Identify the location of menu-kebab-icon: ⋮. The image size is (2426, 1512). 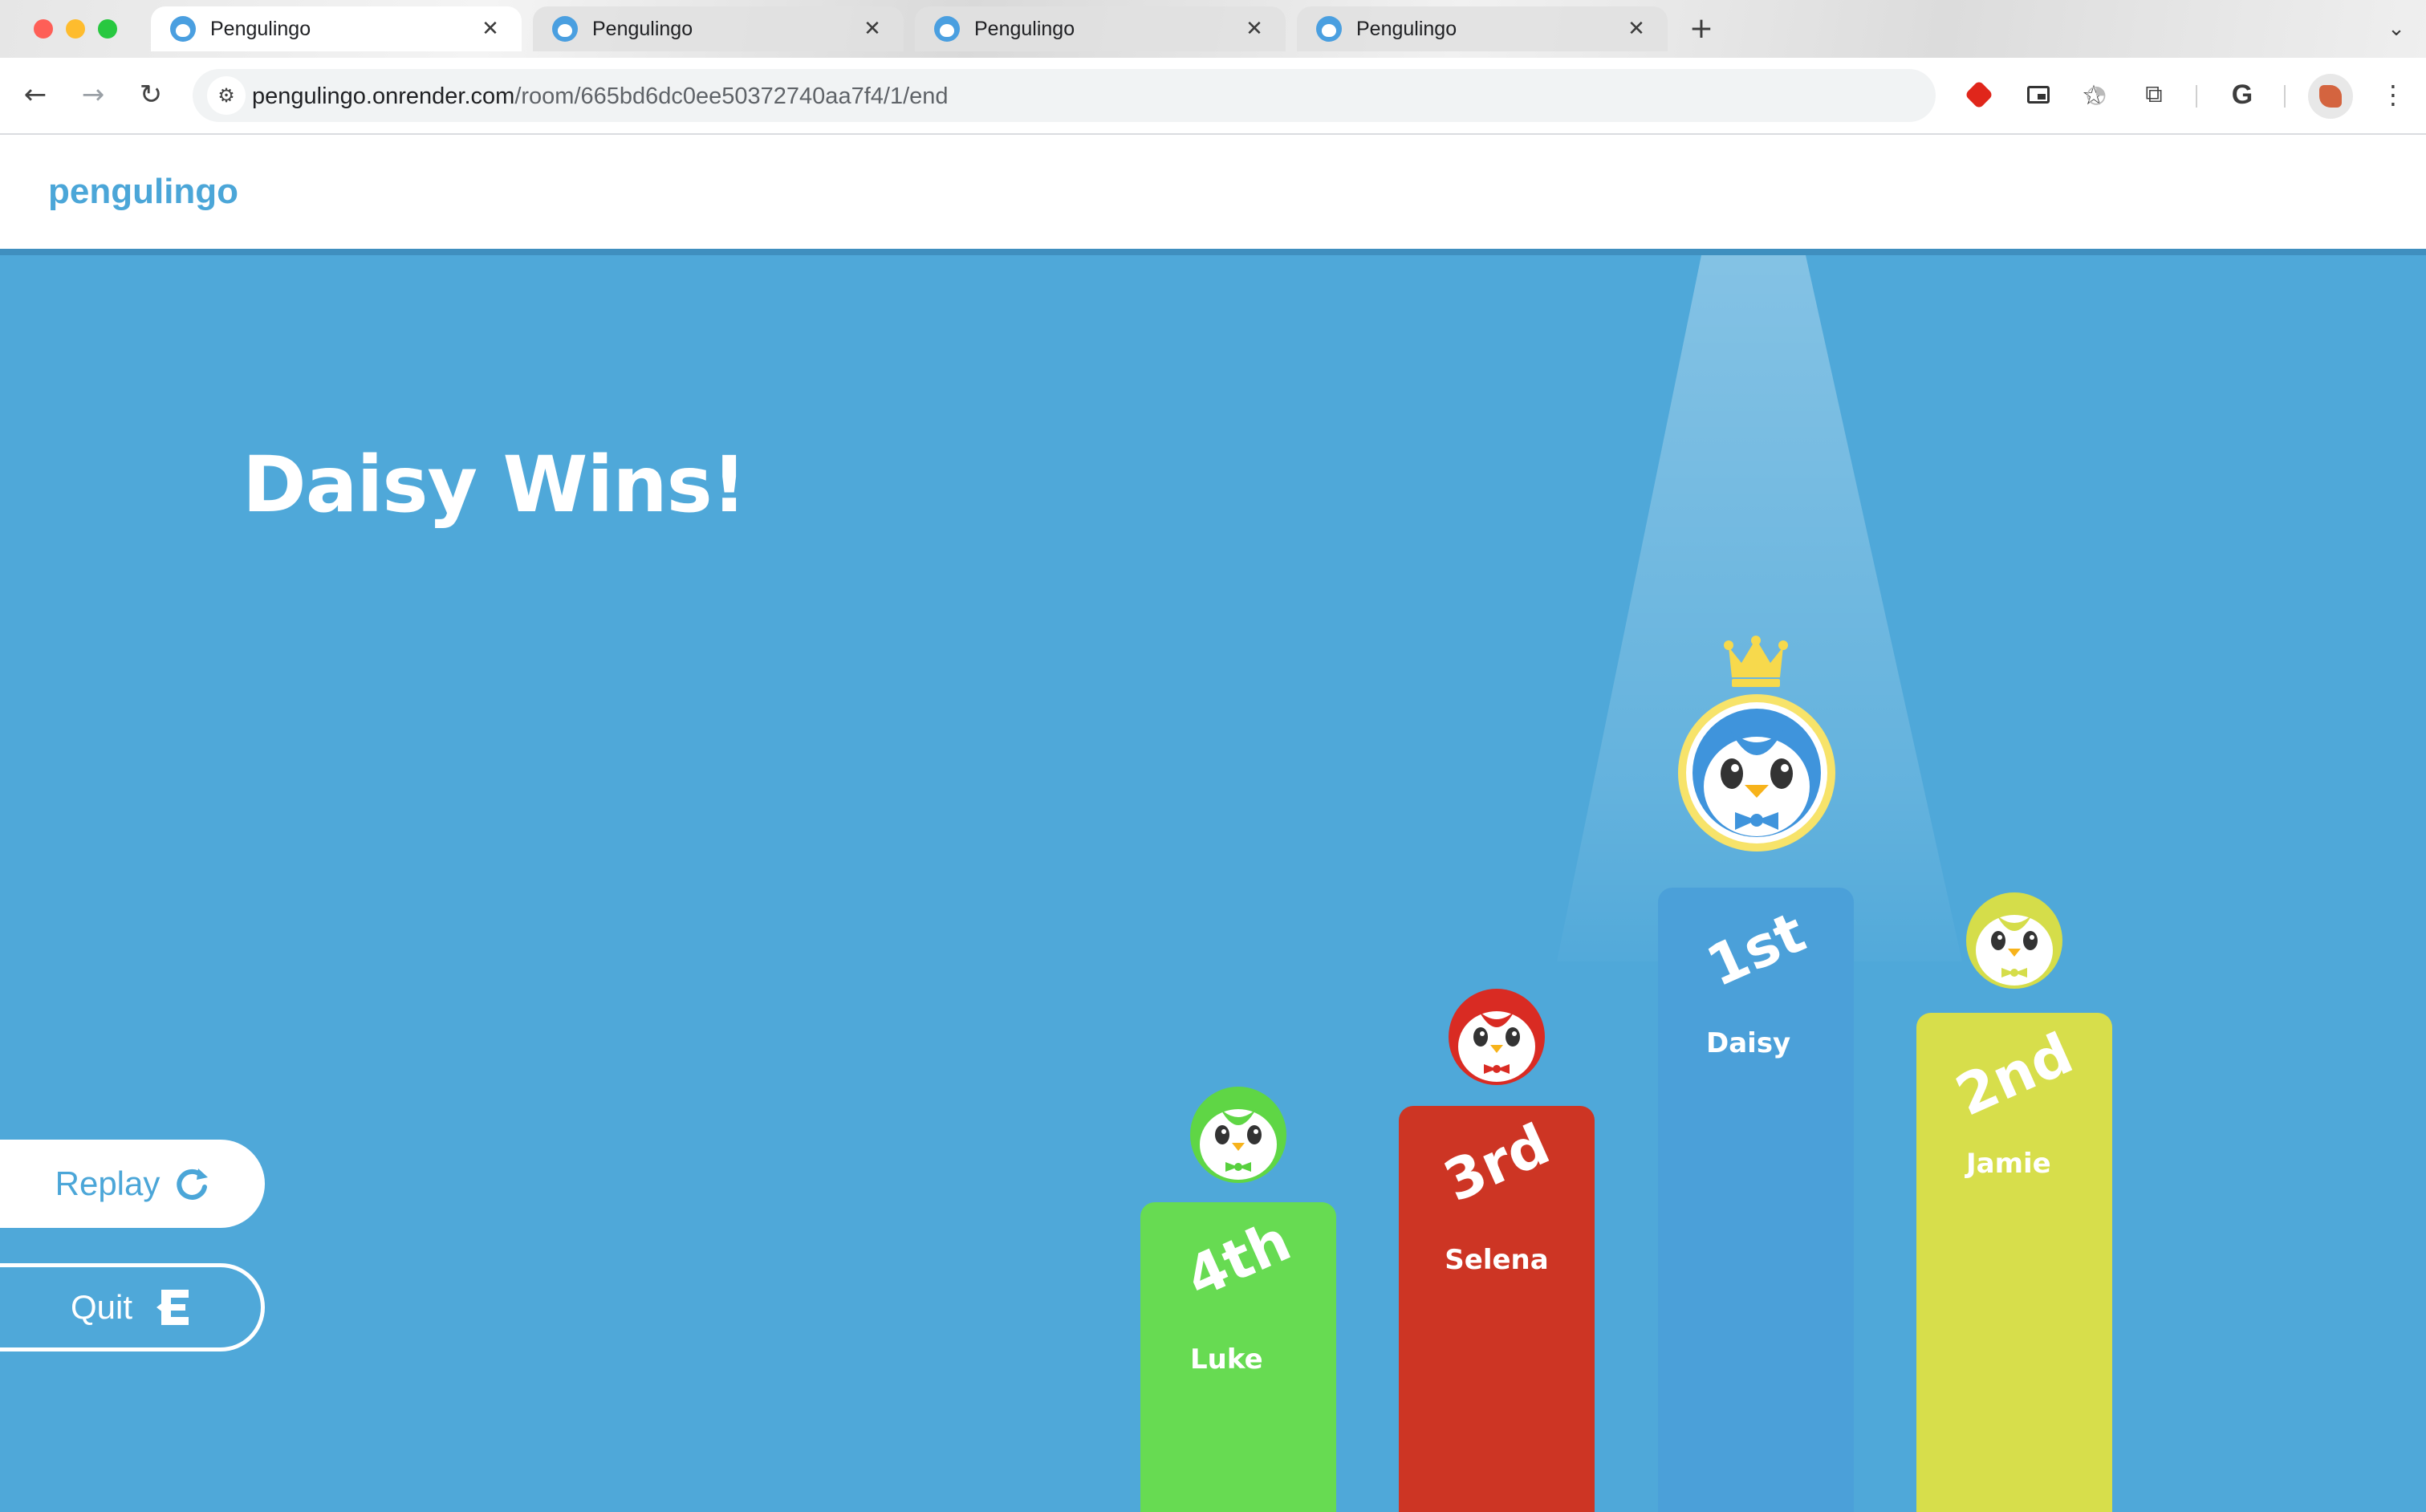
(2393, 94).